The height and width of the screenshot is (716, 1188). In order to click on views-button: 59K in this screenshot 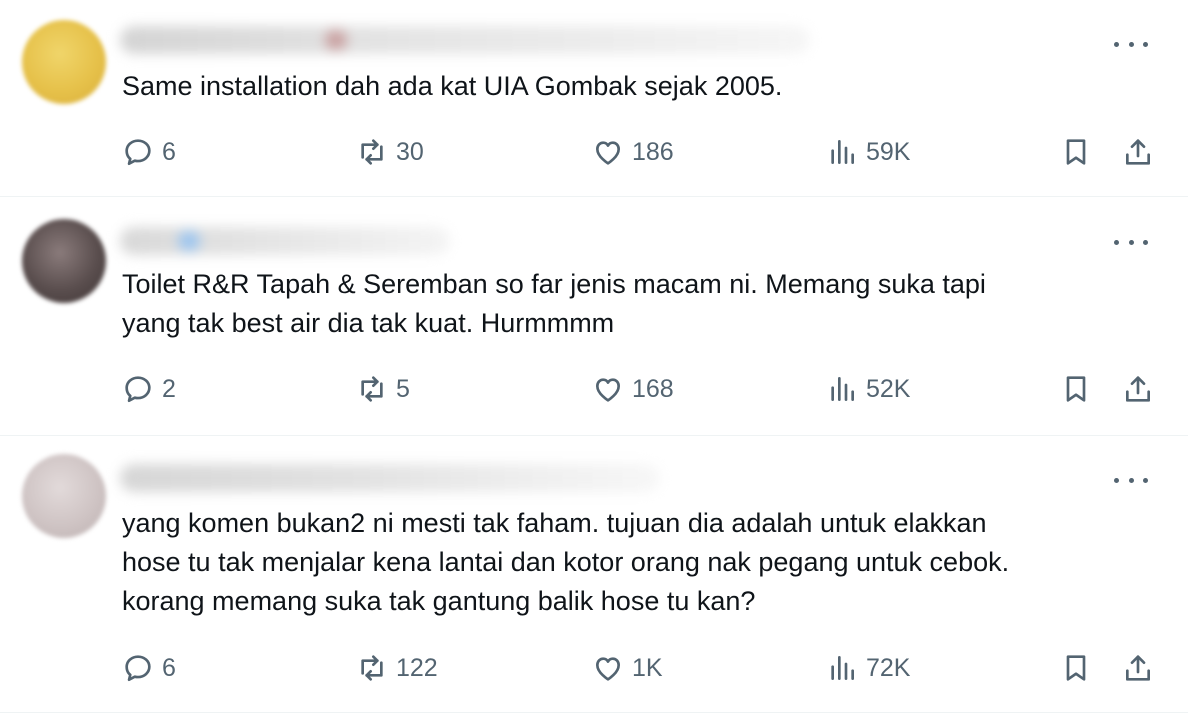, I will do `click(868, 152)`.